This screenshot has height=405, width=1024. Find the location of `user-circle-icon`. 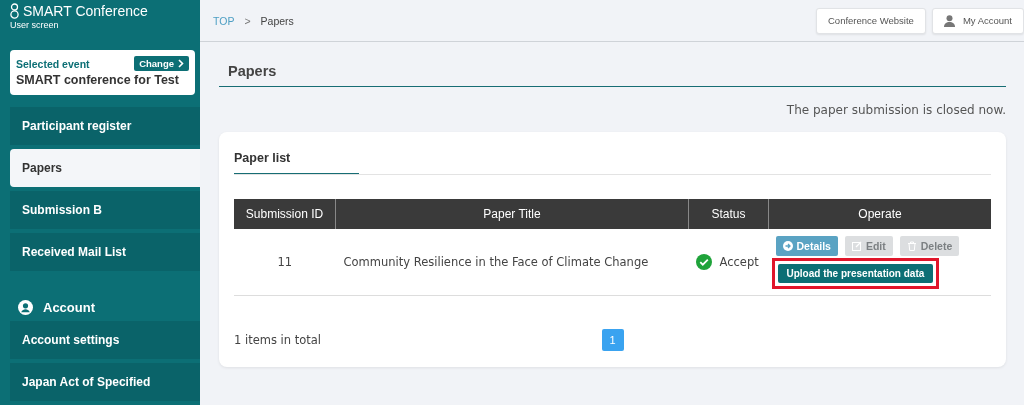

user-circle-icon is located at coordinates (25, 307).